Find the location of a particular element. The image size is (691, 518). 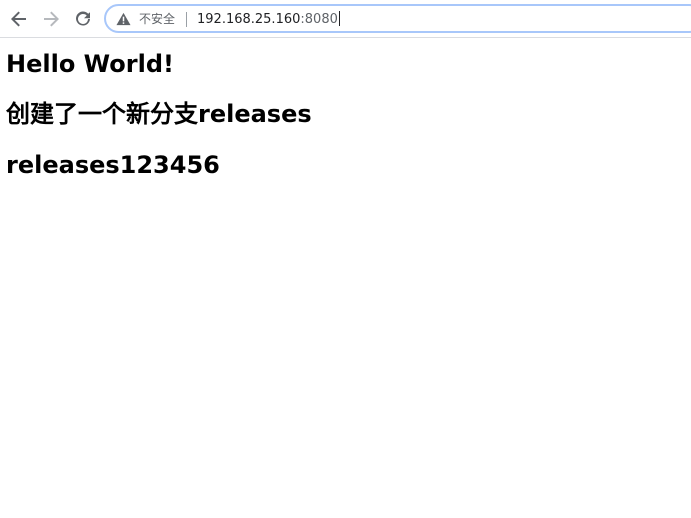

browser-toolbar: 不安全 192.168.25.160:8080 is located at coordinates (345, 19).